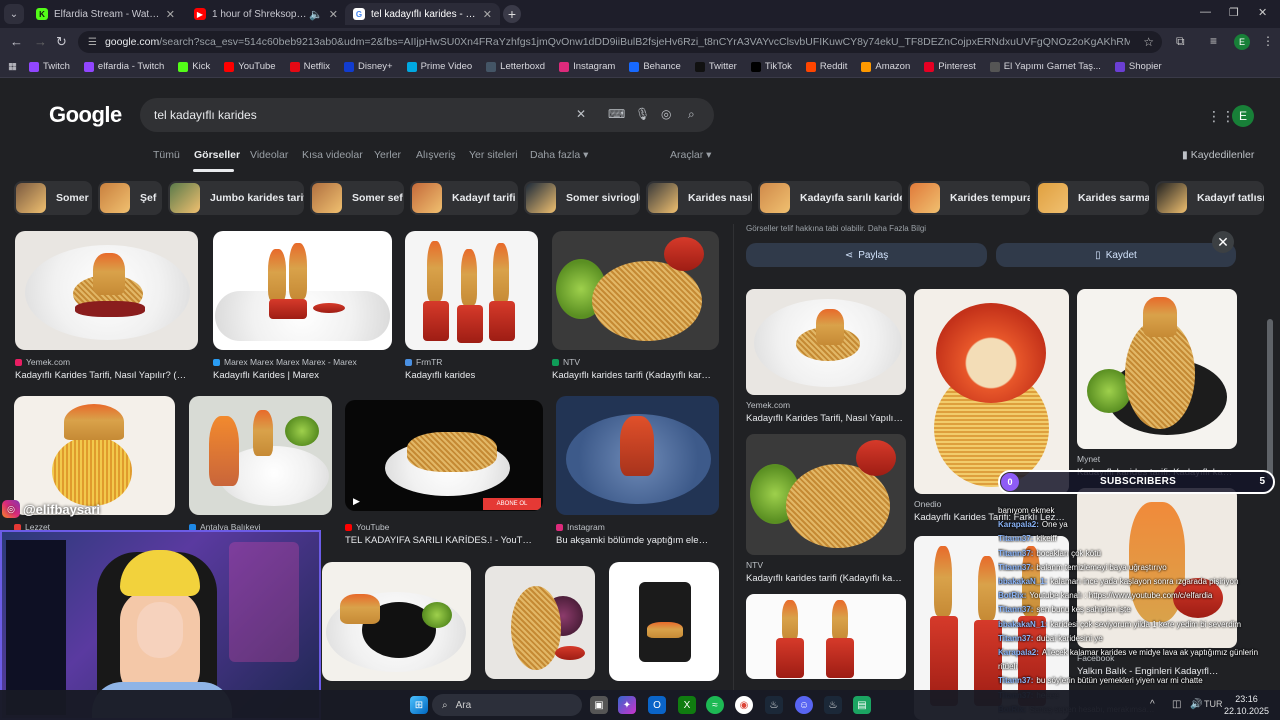 The image size is (1280, 720). What do you see at coordinates (885, 66) in the screenshot?
I see `bookmark-item: Amazon` at bounding box center [885, 66].